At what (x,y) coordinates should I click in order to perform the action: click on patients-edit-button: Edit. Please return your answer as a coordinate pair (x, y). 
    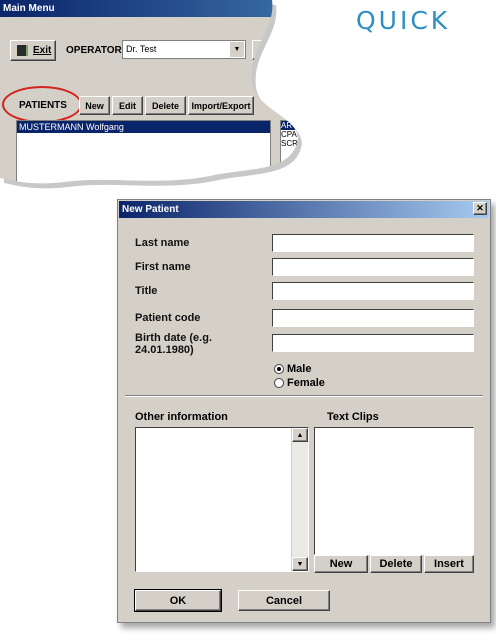
    Looking at the image, I should click on (127, 105).